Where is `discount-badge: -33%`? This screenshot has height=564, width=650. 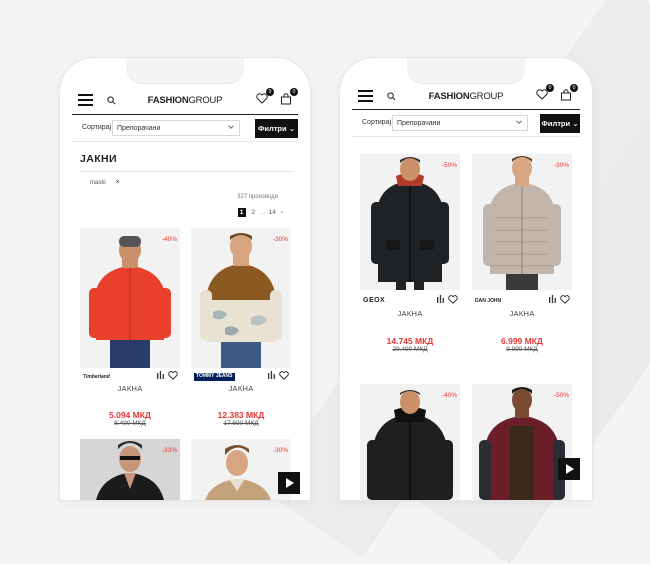 discount-badge: -33% is located at coordinates (169, 450).